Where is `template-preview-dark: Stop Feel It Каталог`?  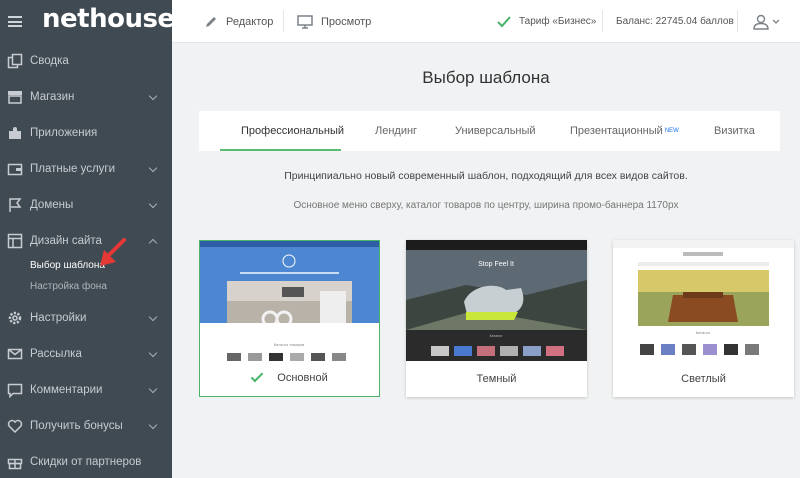 template-preview-dark: Stop Feel It Каталог is located at coordinates (496, 300).